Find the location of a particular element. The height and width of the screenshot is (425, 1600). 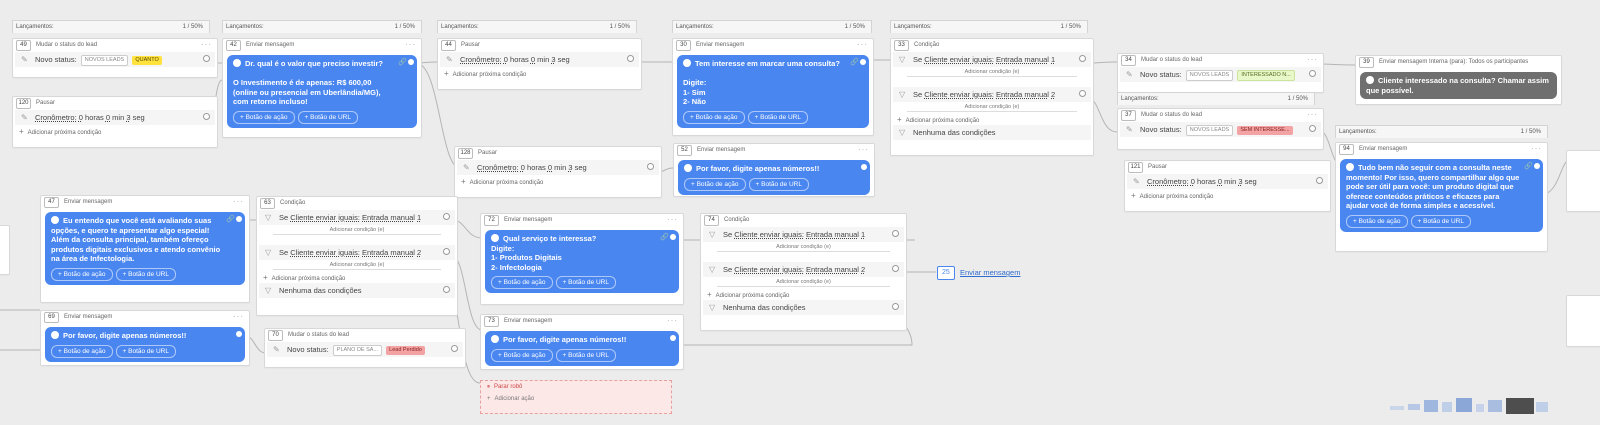

add-condition-button: + Adicionar próxima condição is located at coordinates (803, 294).